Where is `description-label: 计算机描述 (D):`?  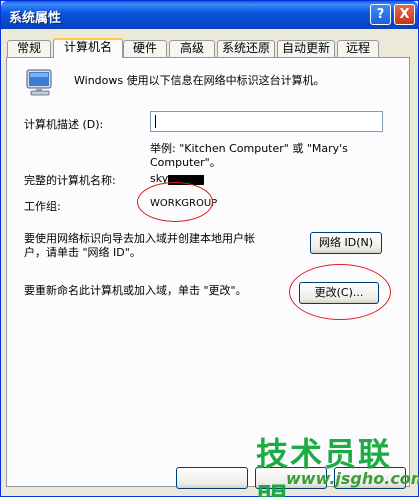
description-label: 计算机描述 (D): is located at coordinates (64, 124).